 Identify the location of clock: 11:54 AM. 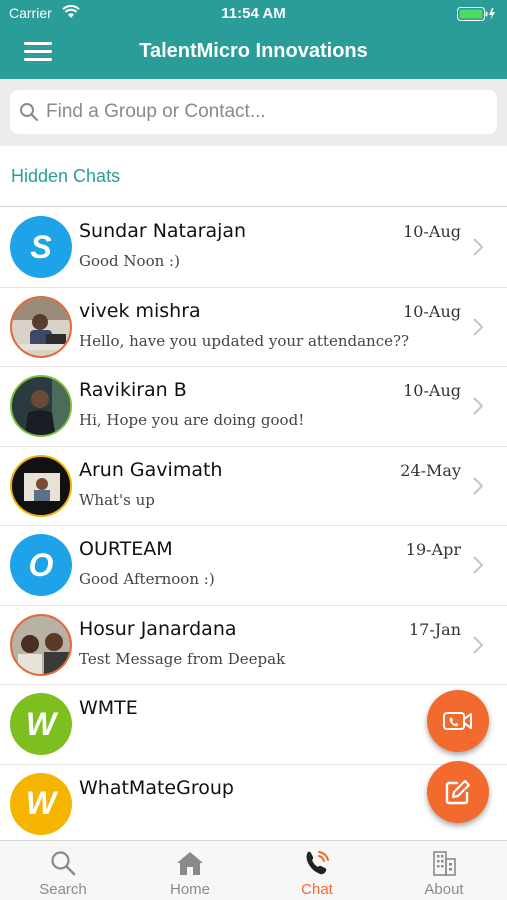
(253, 13).